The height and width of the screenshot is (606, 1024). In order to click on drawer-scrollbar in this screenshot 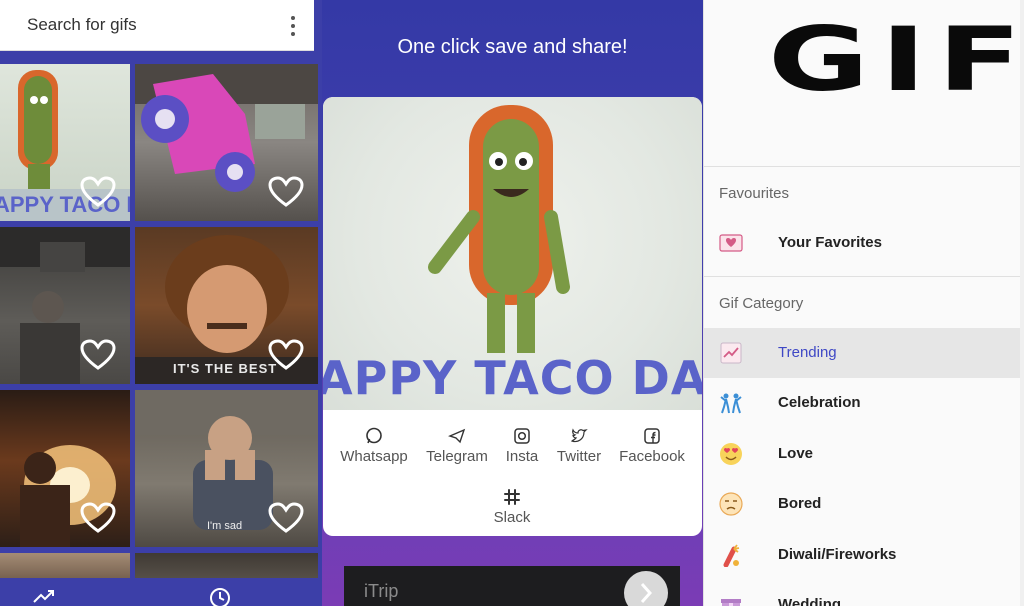, I will do `click(1022, 303)`.